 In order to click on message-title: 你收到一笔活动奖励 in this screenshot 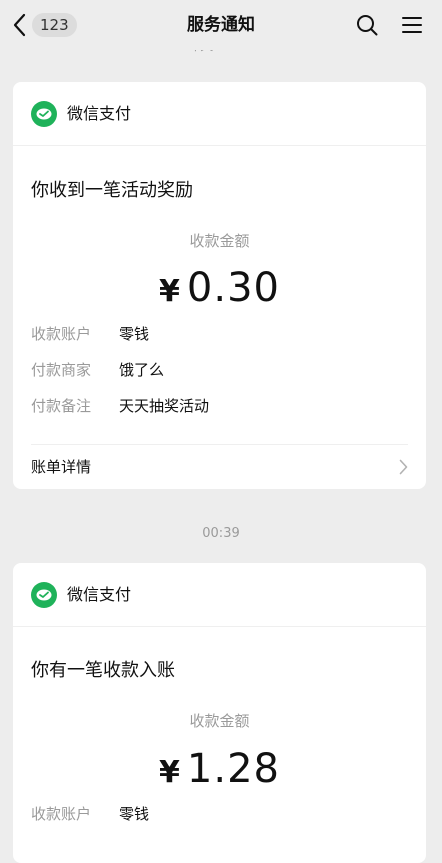, I will do `click(112, 190)`.